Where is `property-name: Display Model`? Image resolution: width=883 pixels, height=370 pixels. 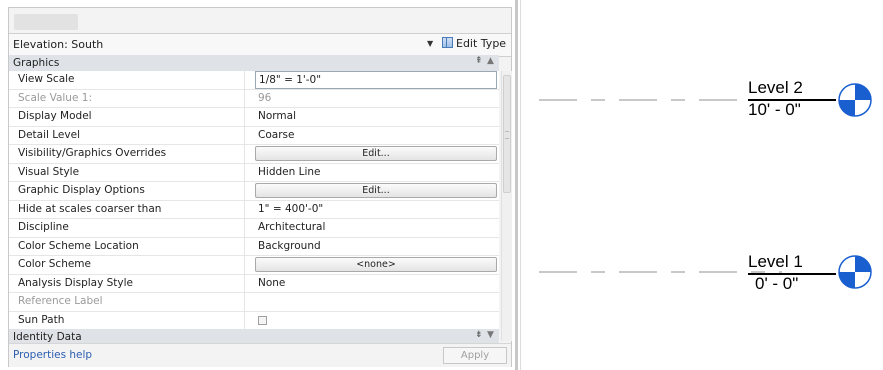
property-name: Display Model is located at coordinates (127, 117).